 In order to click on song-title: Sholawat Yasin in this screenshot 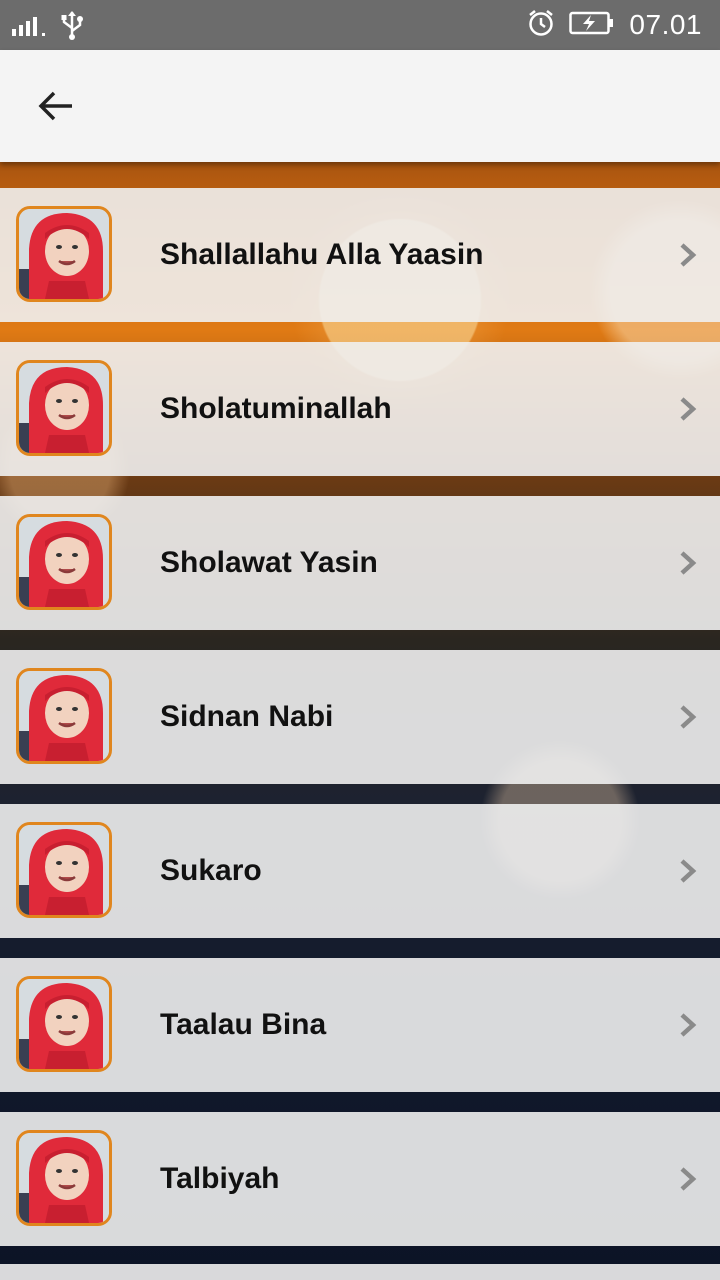, I will do `click(269, 562)`.